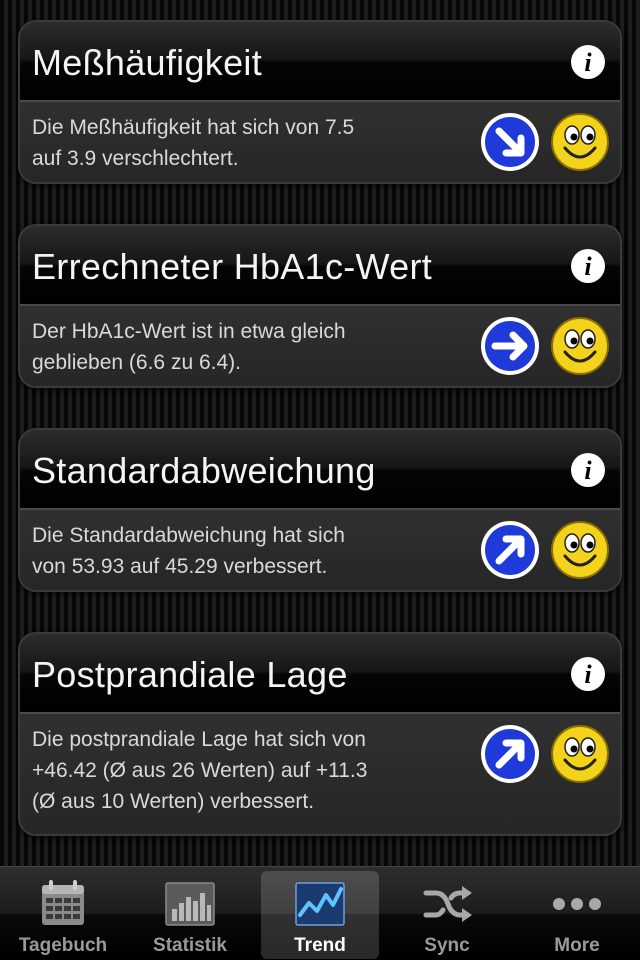 The height and width of the screenshot is (960, 640). What do you see at coordinates (320, 904) in the screenshot?
I see `trend-line-icon` at bounding box center [320, 904].